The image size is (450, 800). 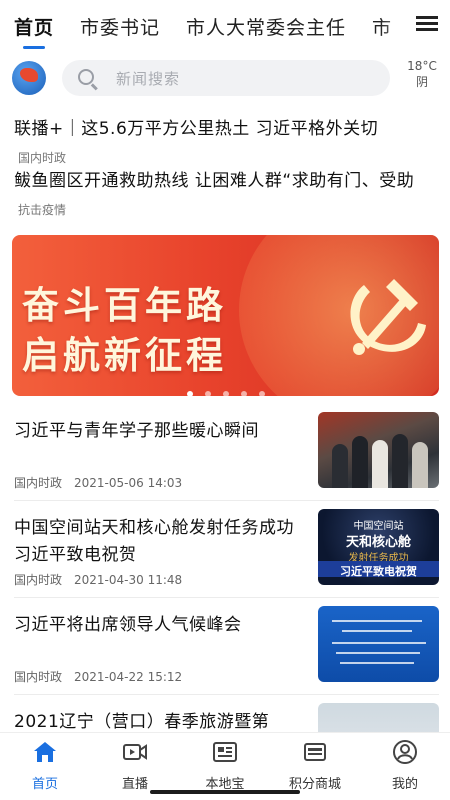 I want to click on tab-home: 首页, so click(x=34, y=26).